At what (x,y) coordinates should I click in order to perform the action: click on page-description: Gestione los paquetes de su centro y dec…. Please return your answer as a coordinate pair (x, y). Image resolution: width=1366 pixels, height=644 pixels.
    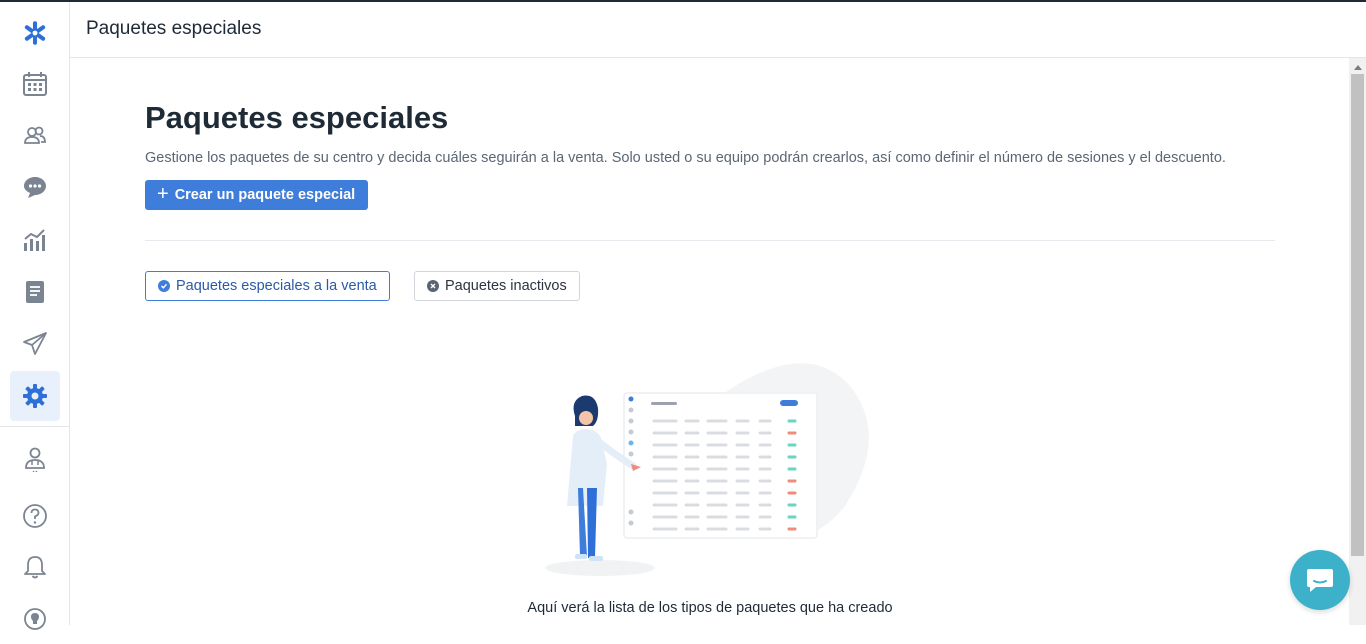
    Looking at the image, I should click on (685, 158).